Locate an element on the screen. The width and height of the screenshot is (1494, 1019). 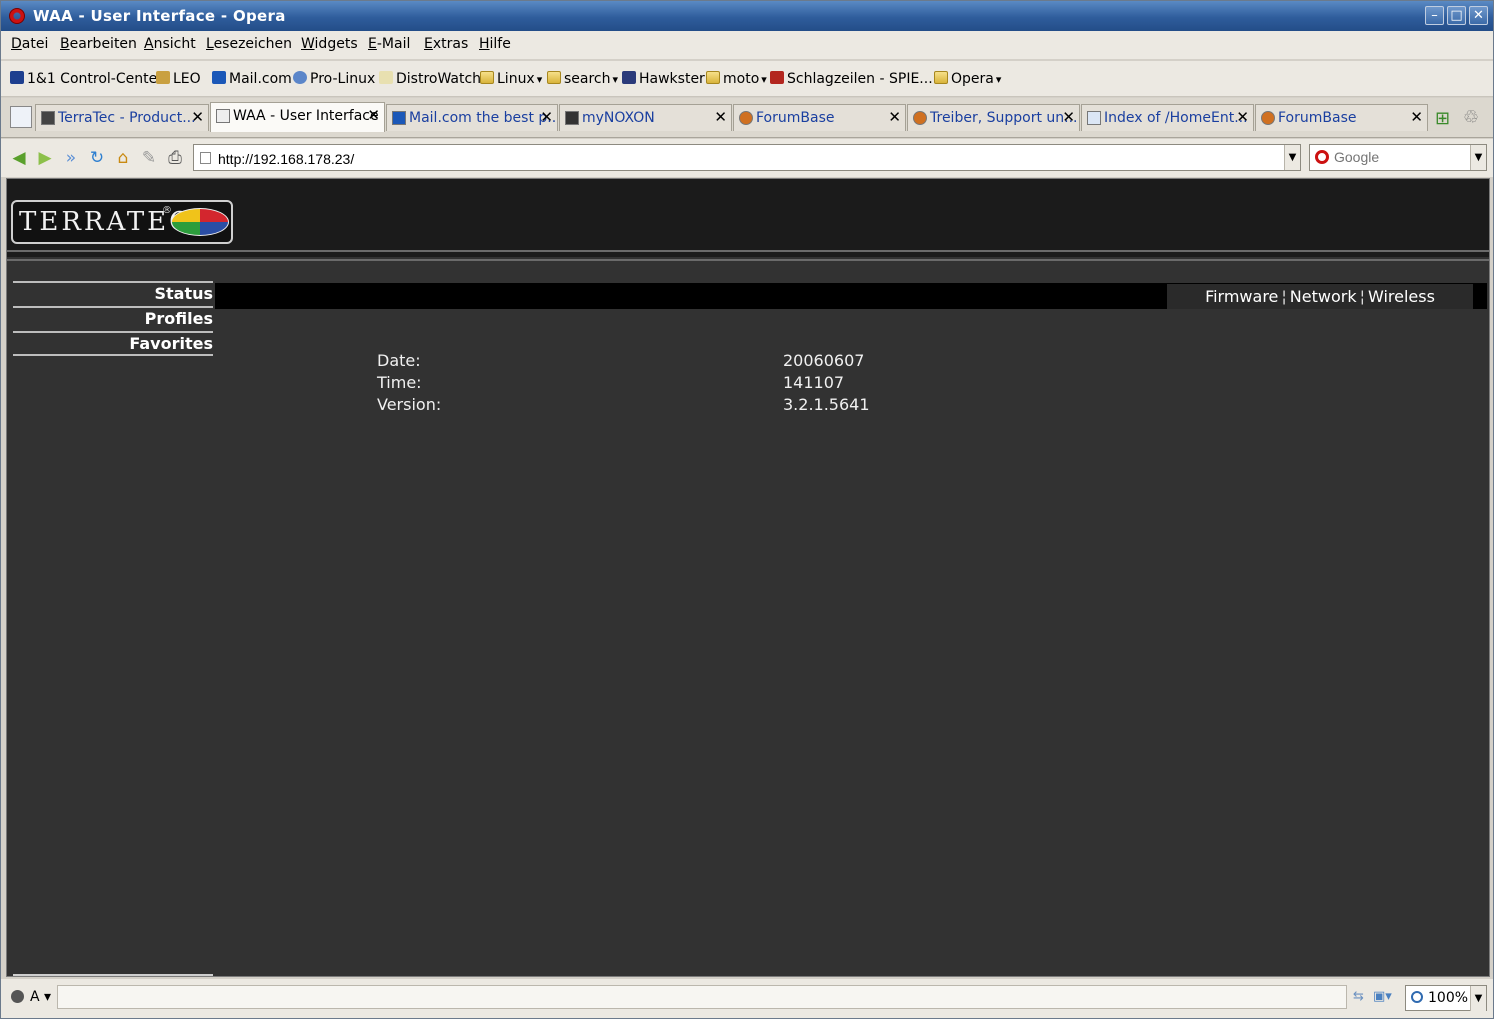
home-icon: ⌂ is located at coordinates (123, 158).